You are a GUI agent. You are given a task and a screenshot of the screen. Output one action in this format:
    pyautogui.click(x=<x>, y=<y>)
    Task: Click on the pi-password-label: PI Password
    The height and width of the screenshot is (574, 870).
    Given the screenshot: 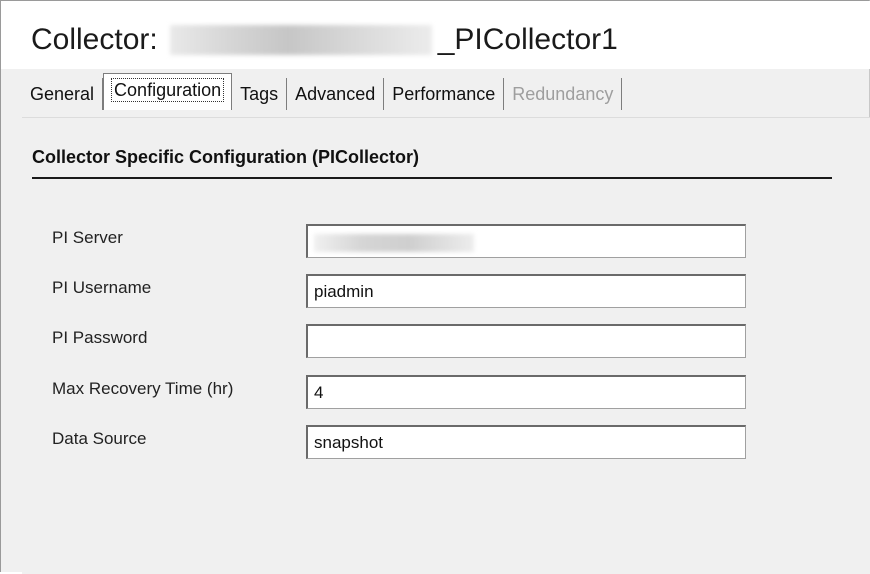 What is the action you would take?
    pyautogui.click(x=100, y=337)
    